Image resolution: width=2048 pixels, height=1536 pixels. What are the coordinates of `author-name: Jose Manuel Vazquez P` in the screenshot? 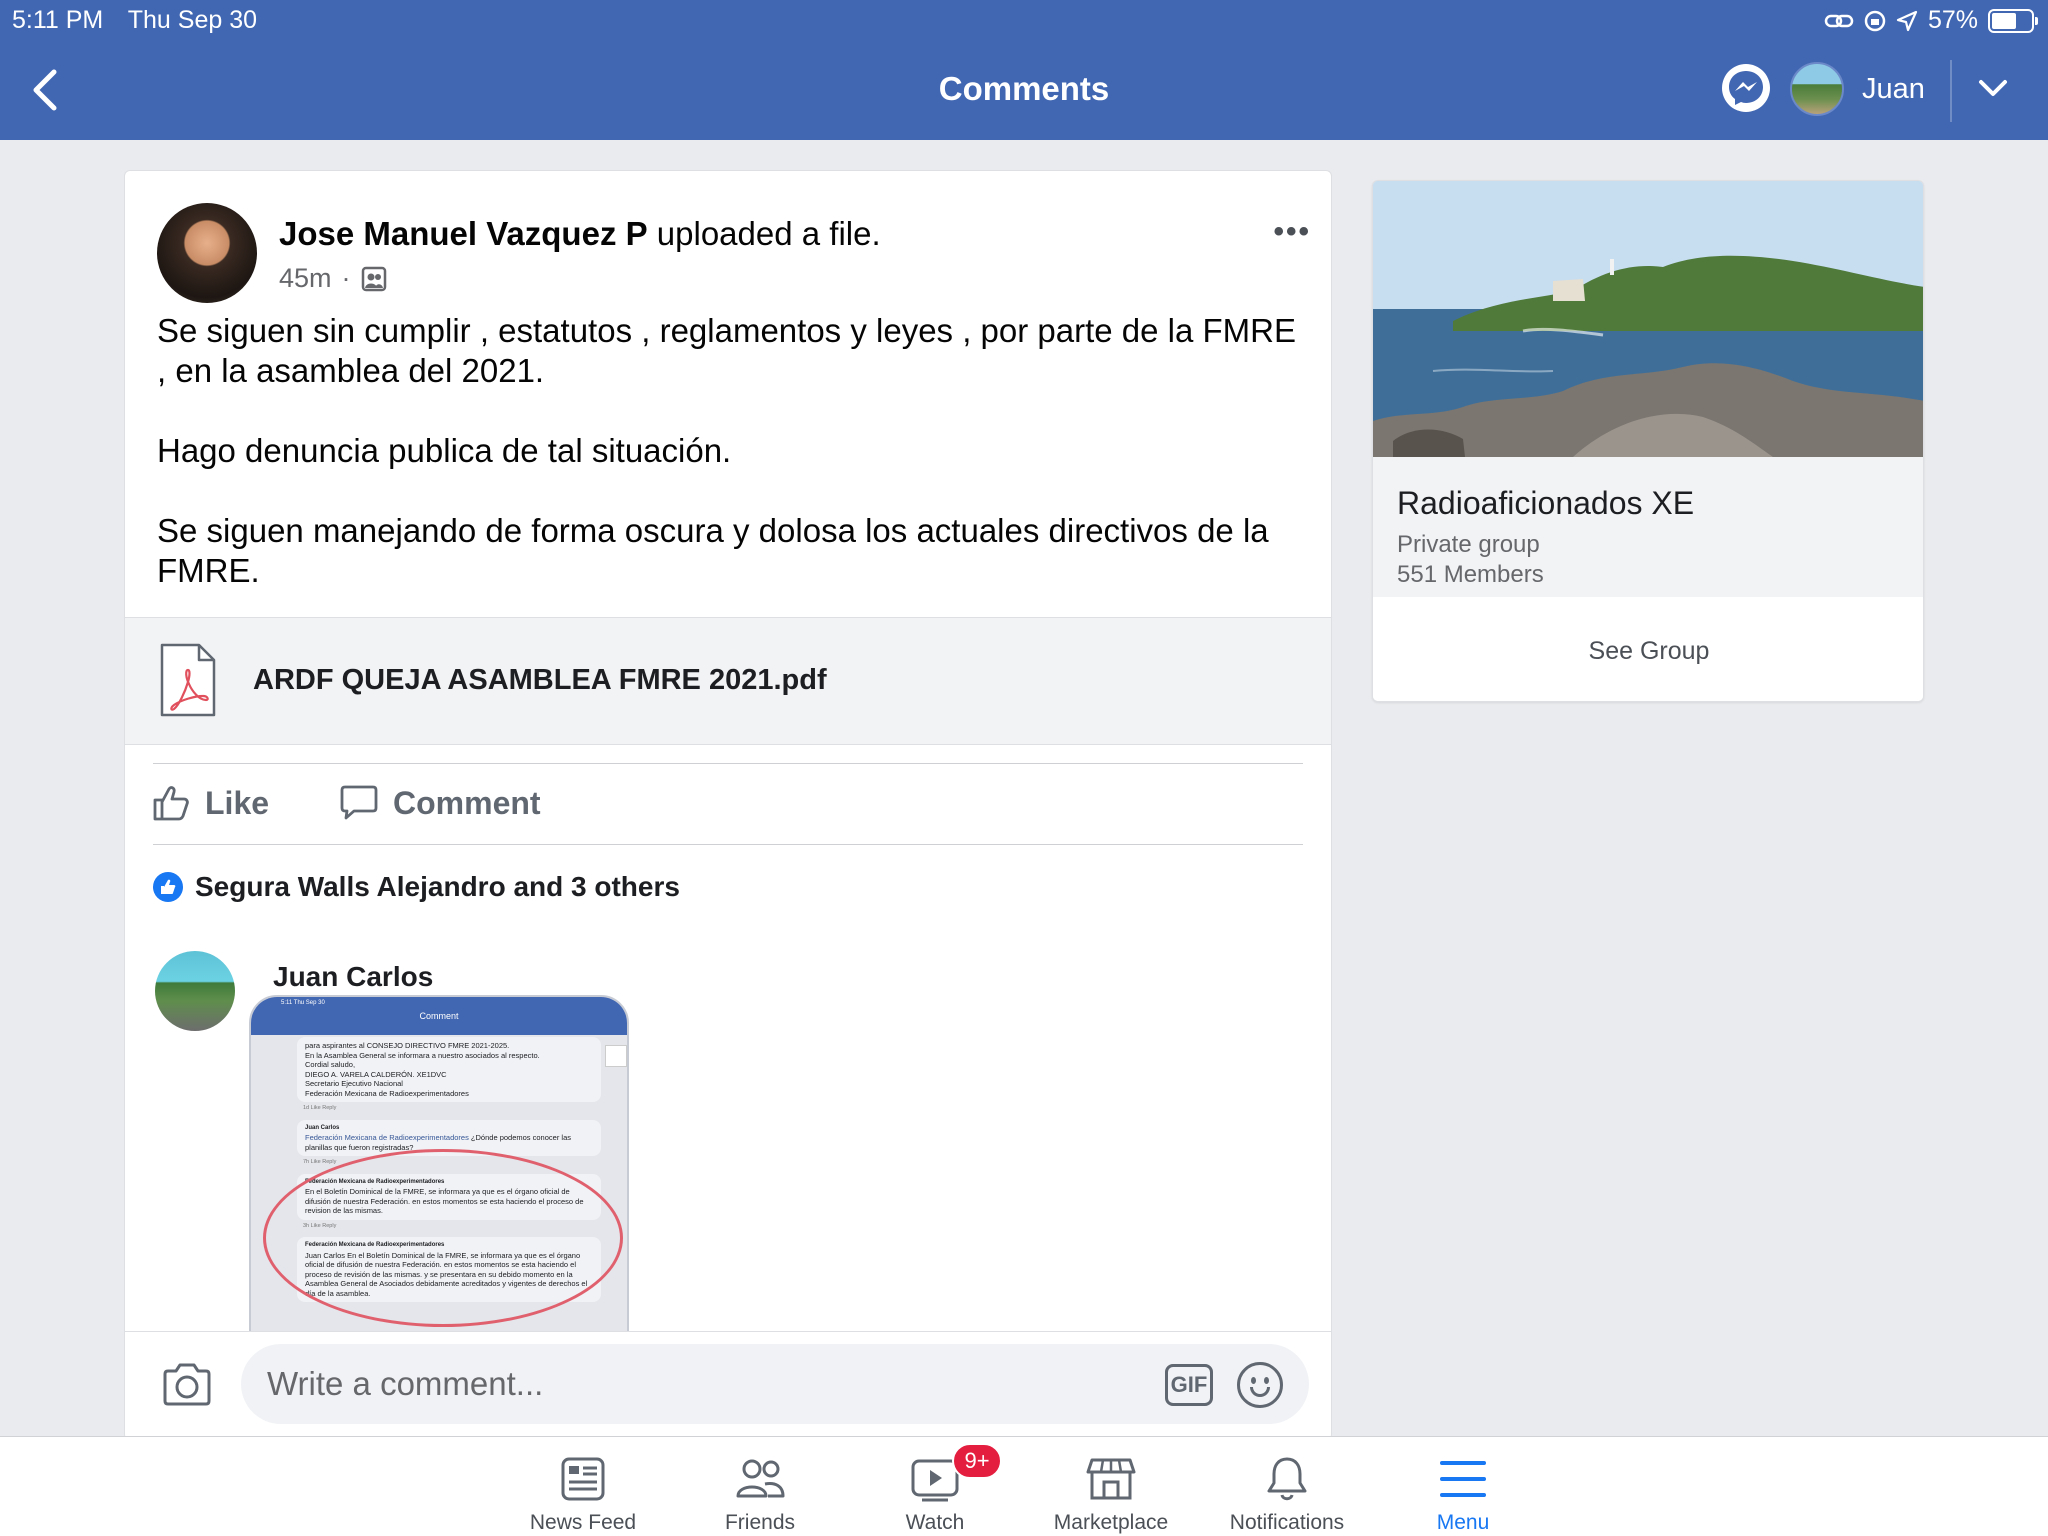 It's located at (463, 233).